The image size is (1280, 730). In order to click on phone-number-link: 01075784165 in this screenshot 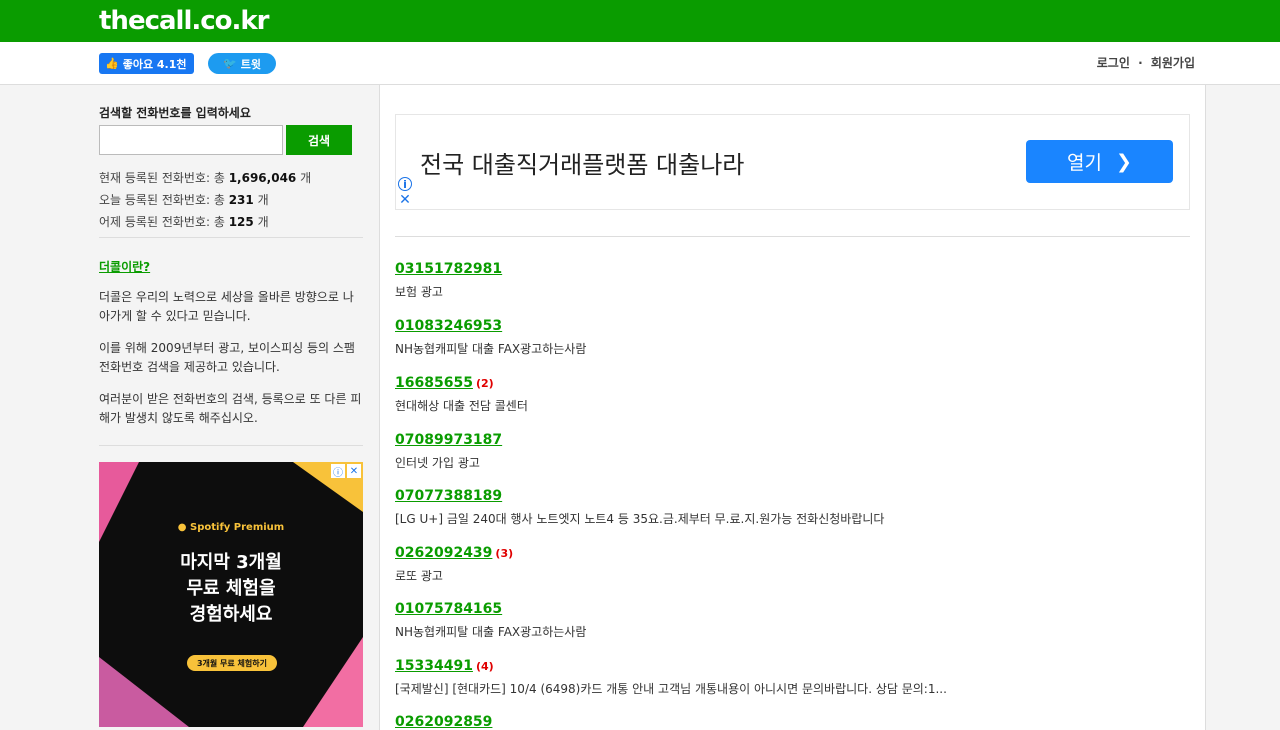, I will do `click(448, 609)`.